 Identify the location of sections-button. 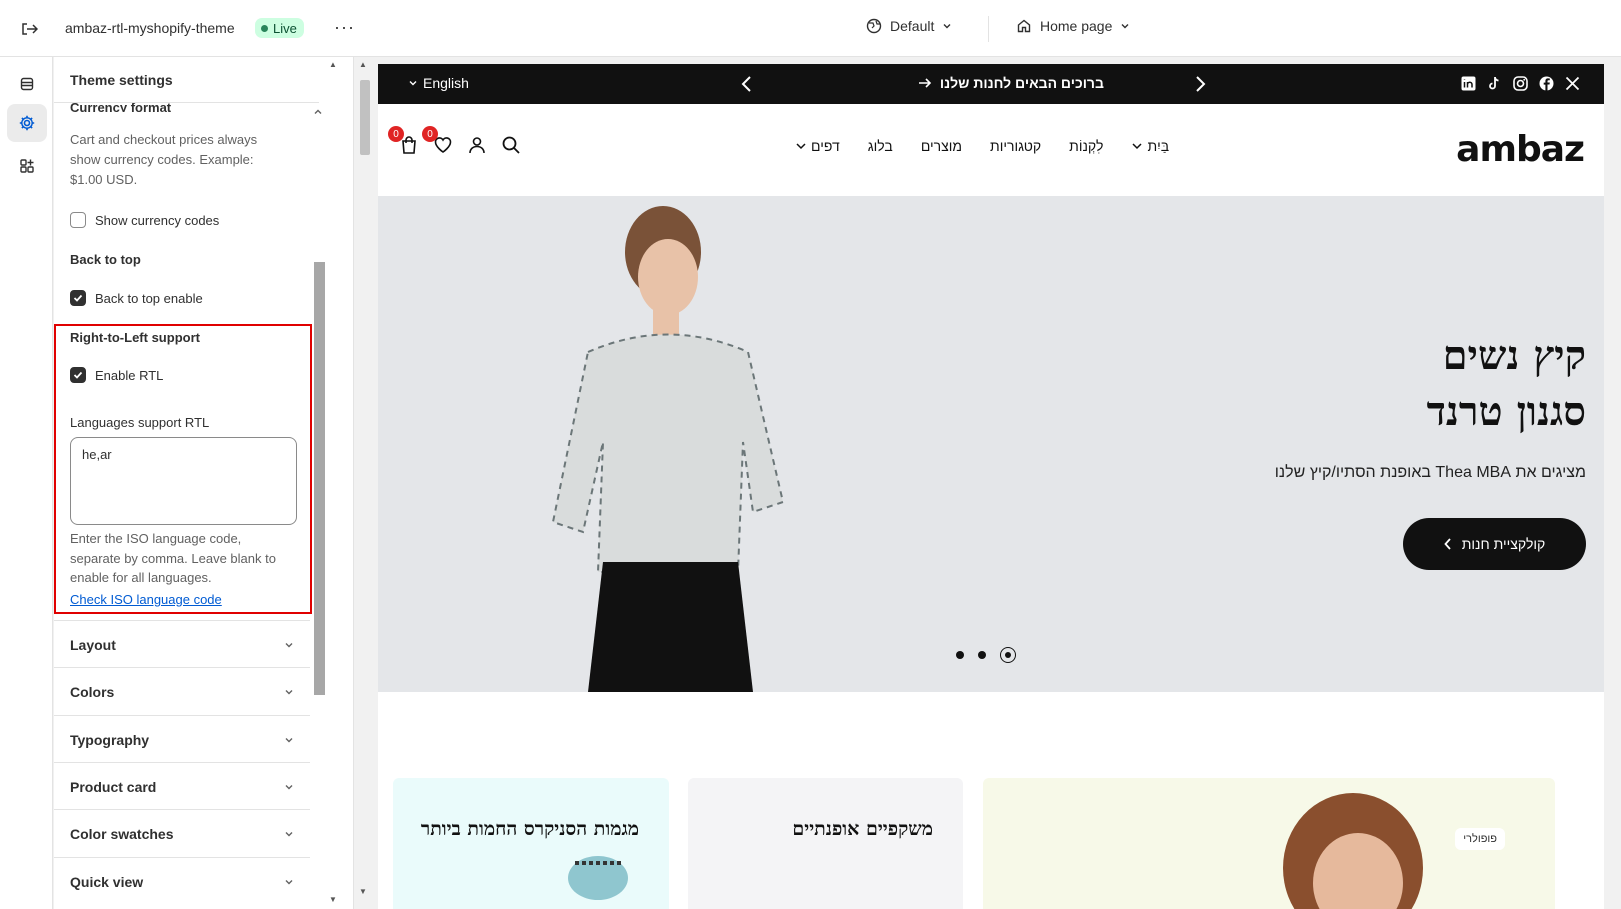
(27, 84).